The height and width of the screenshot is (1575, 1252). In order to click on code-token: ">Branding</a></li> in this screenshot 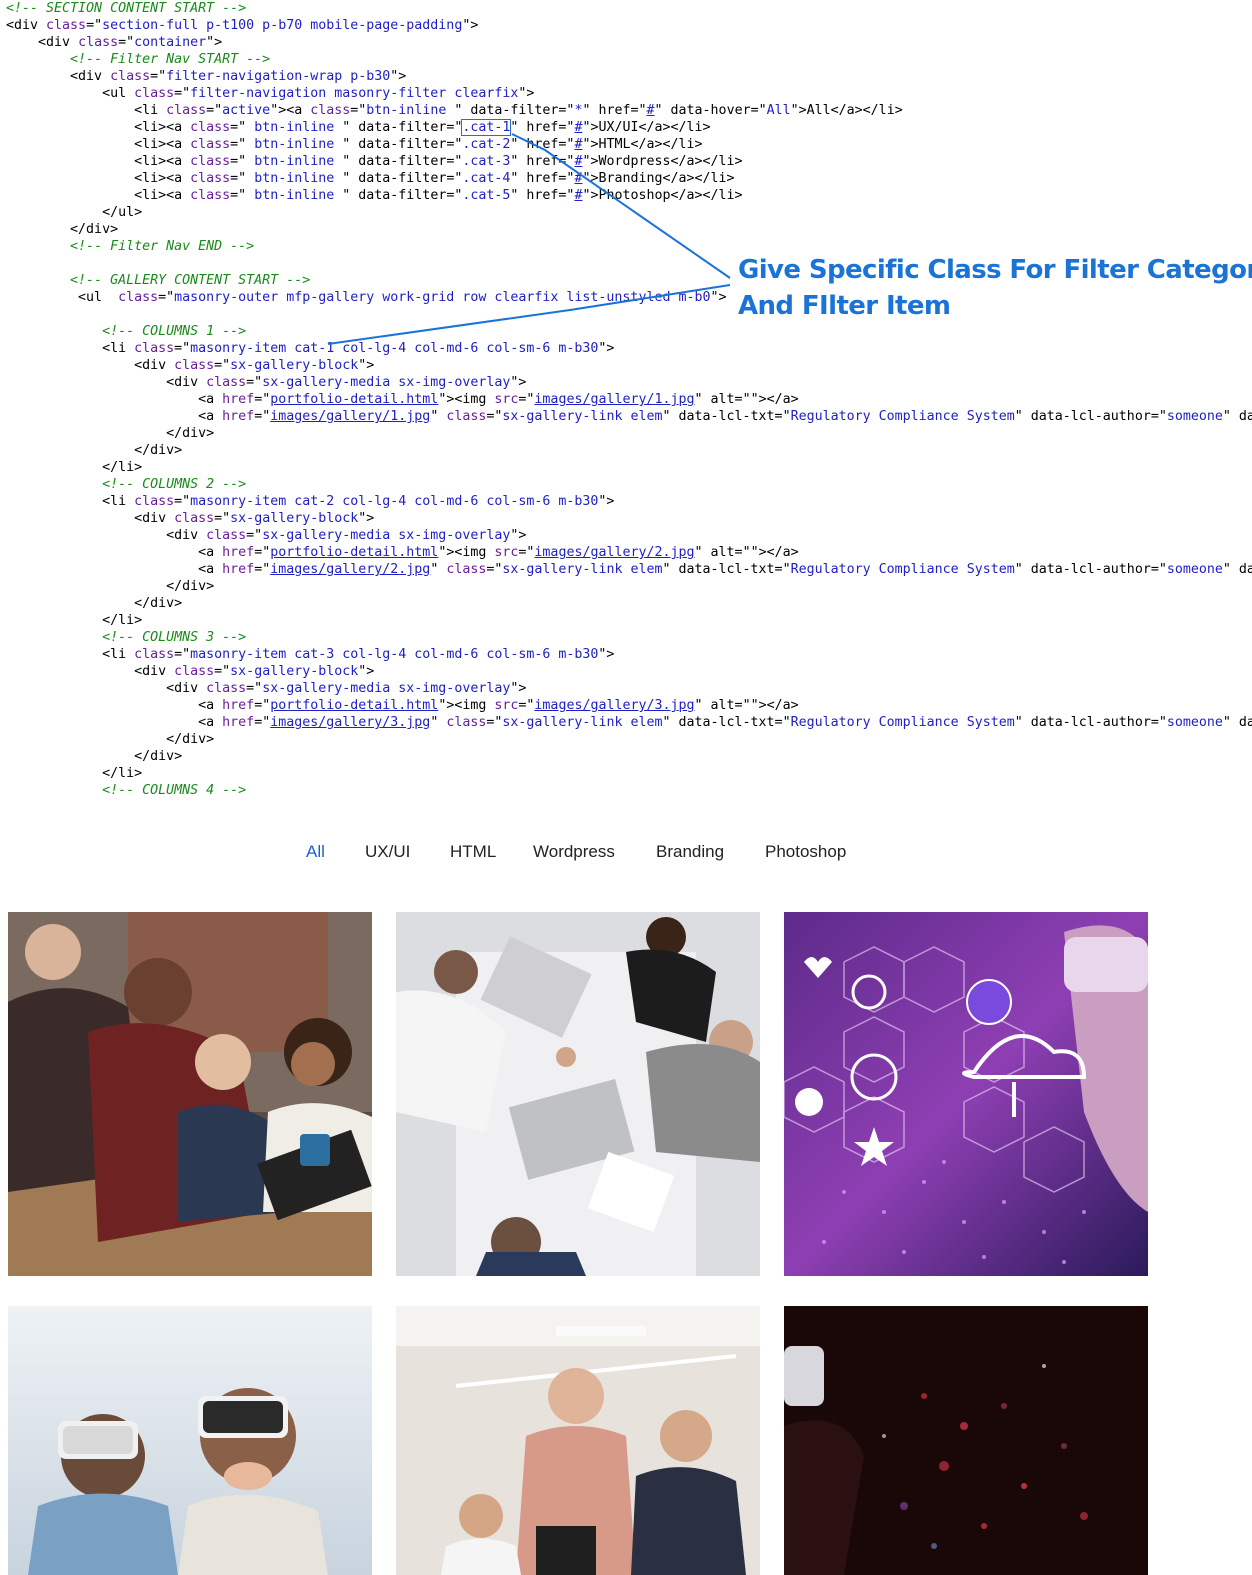, I will do `click(658, 178)`.